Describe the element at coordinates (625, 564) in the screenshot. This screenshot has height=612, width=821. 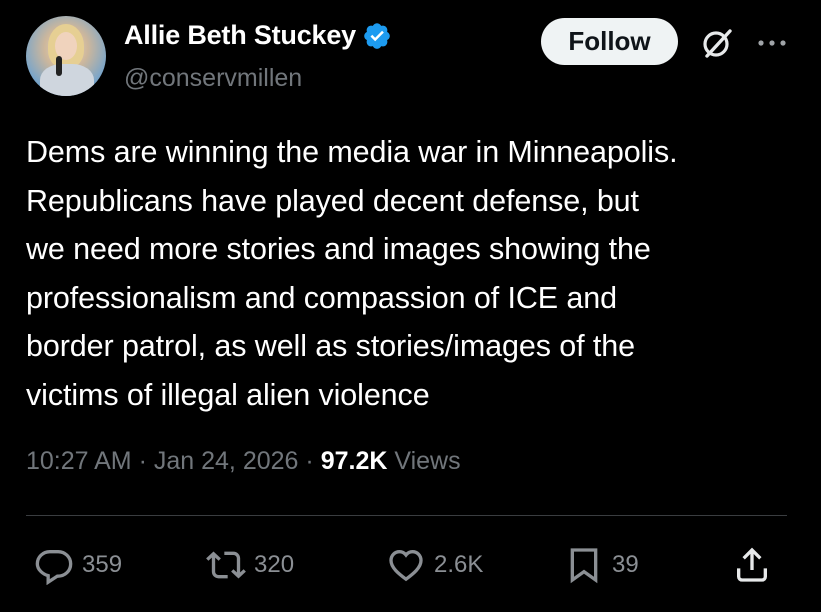
I see `bookmark-count: 39` at that location.